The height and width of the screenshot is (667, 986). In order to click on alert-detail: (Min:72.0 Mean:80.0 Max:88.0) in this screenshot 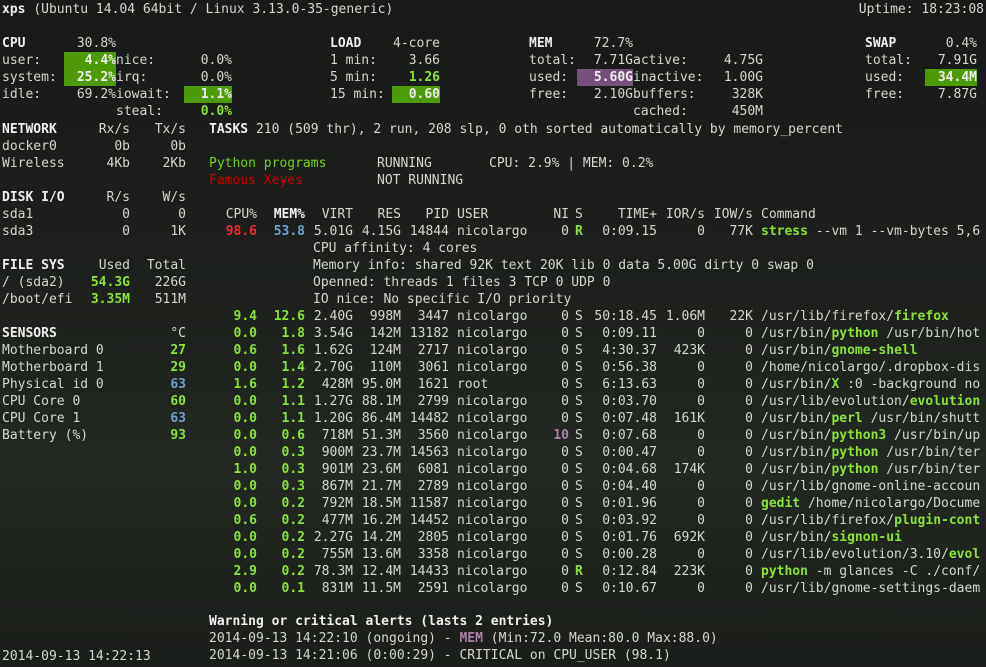, I will do `click(600, 638)`.